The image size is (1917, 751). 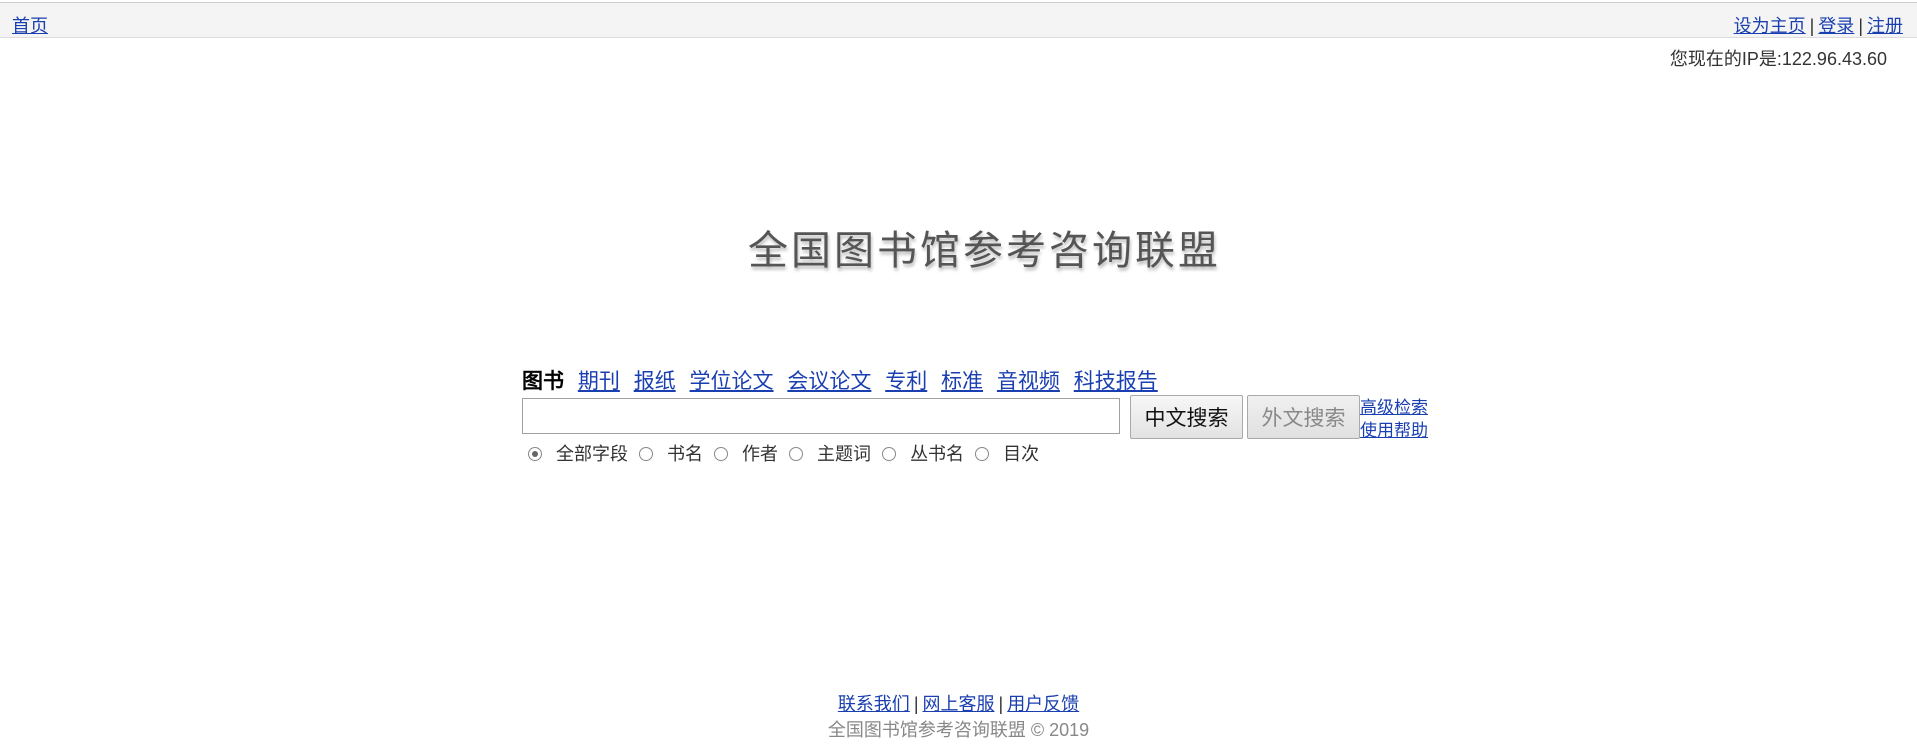 I want to click on tab-patents: 专利, so click(x=906, y=381).